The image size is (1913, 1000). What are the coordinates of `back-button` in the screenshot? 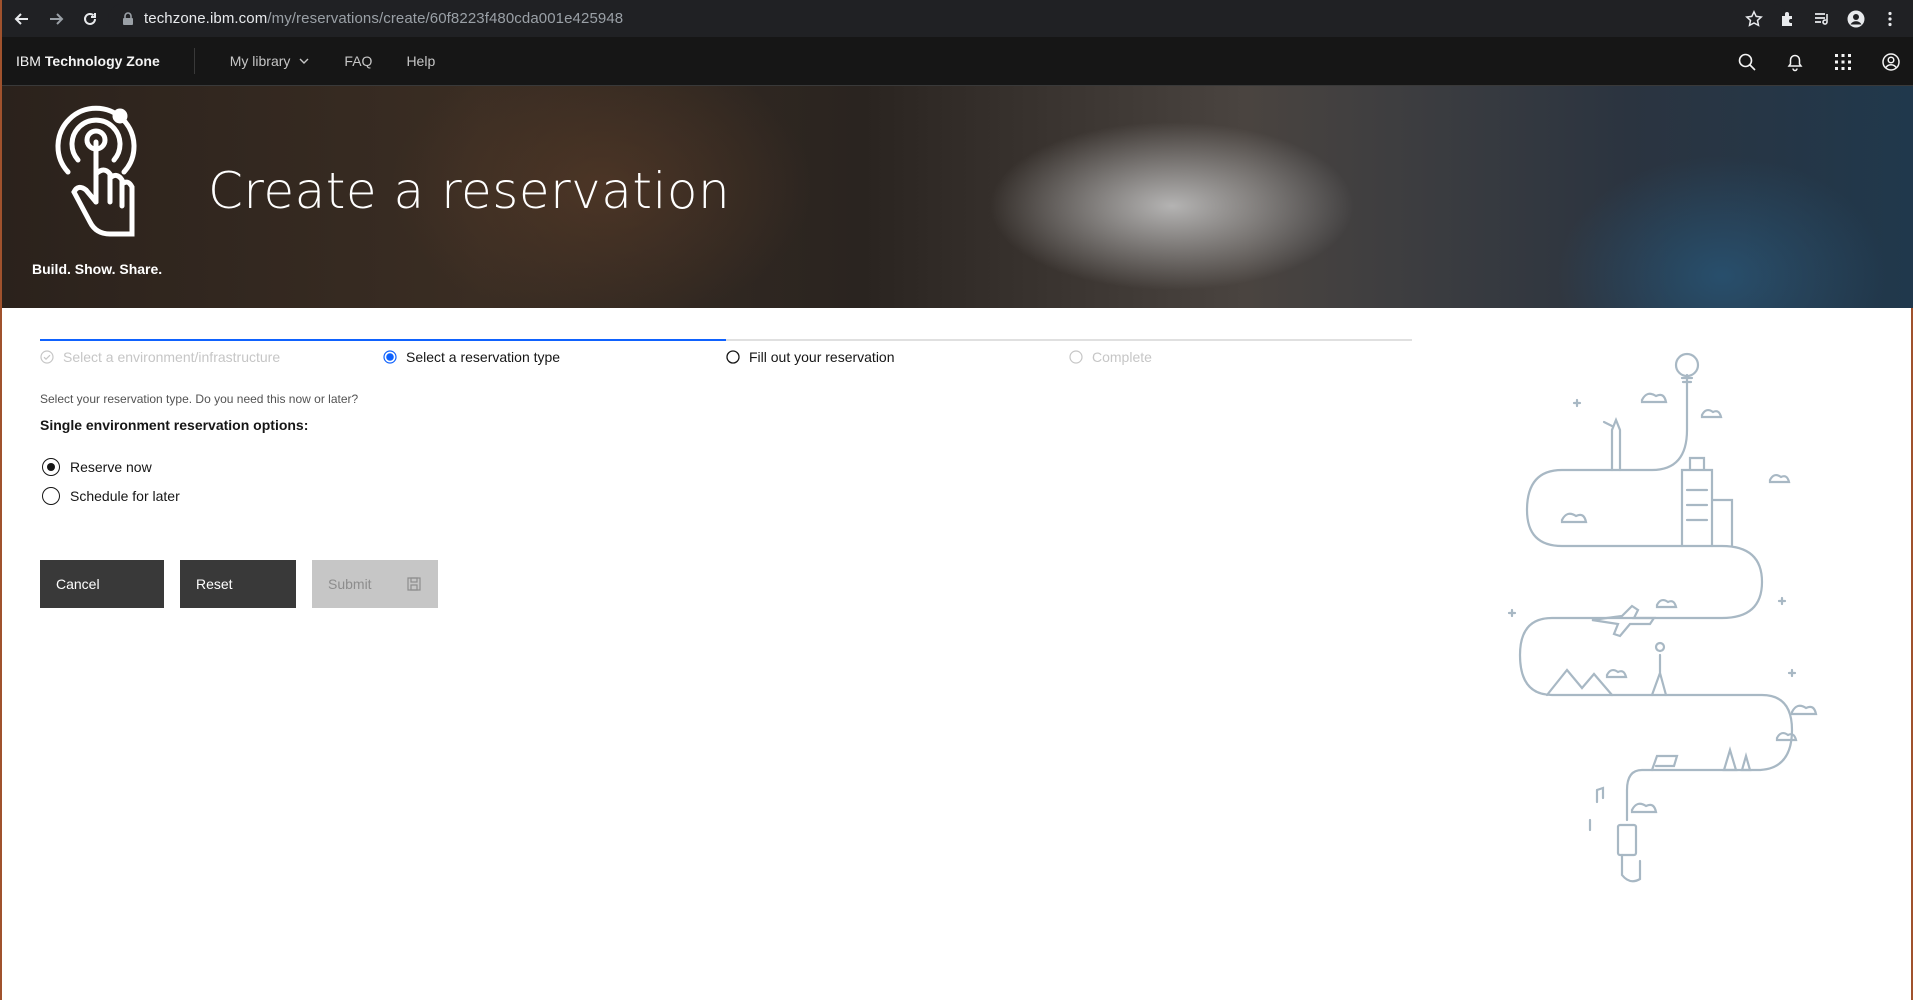 It's located at (22, 19).